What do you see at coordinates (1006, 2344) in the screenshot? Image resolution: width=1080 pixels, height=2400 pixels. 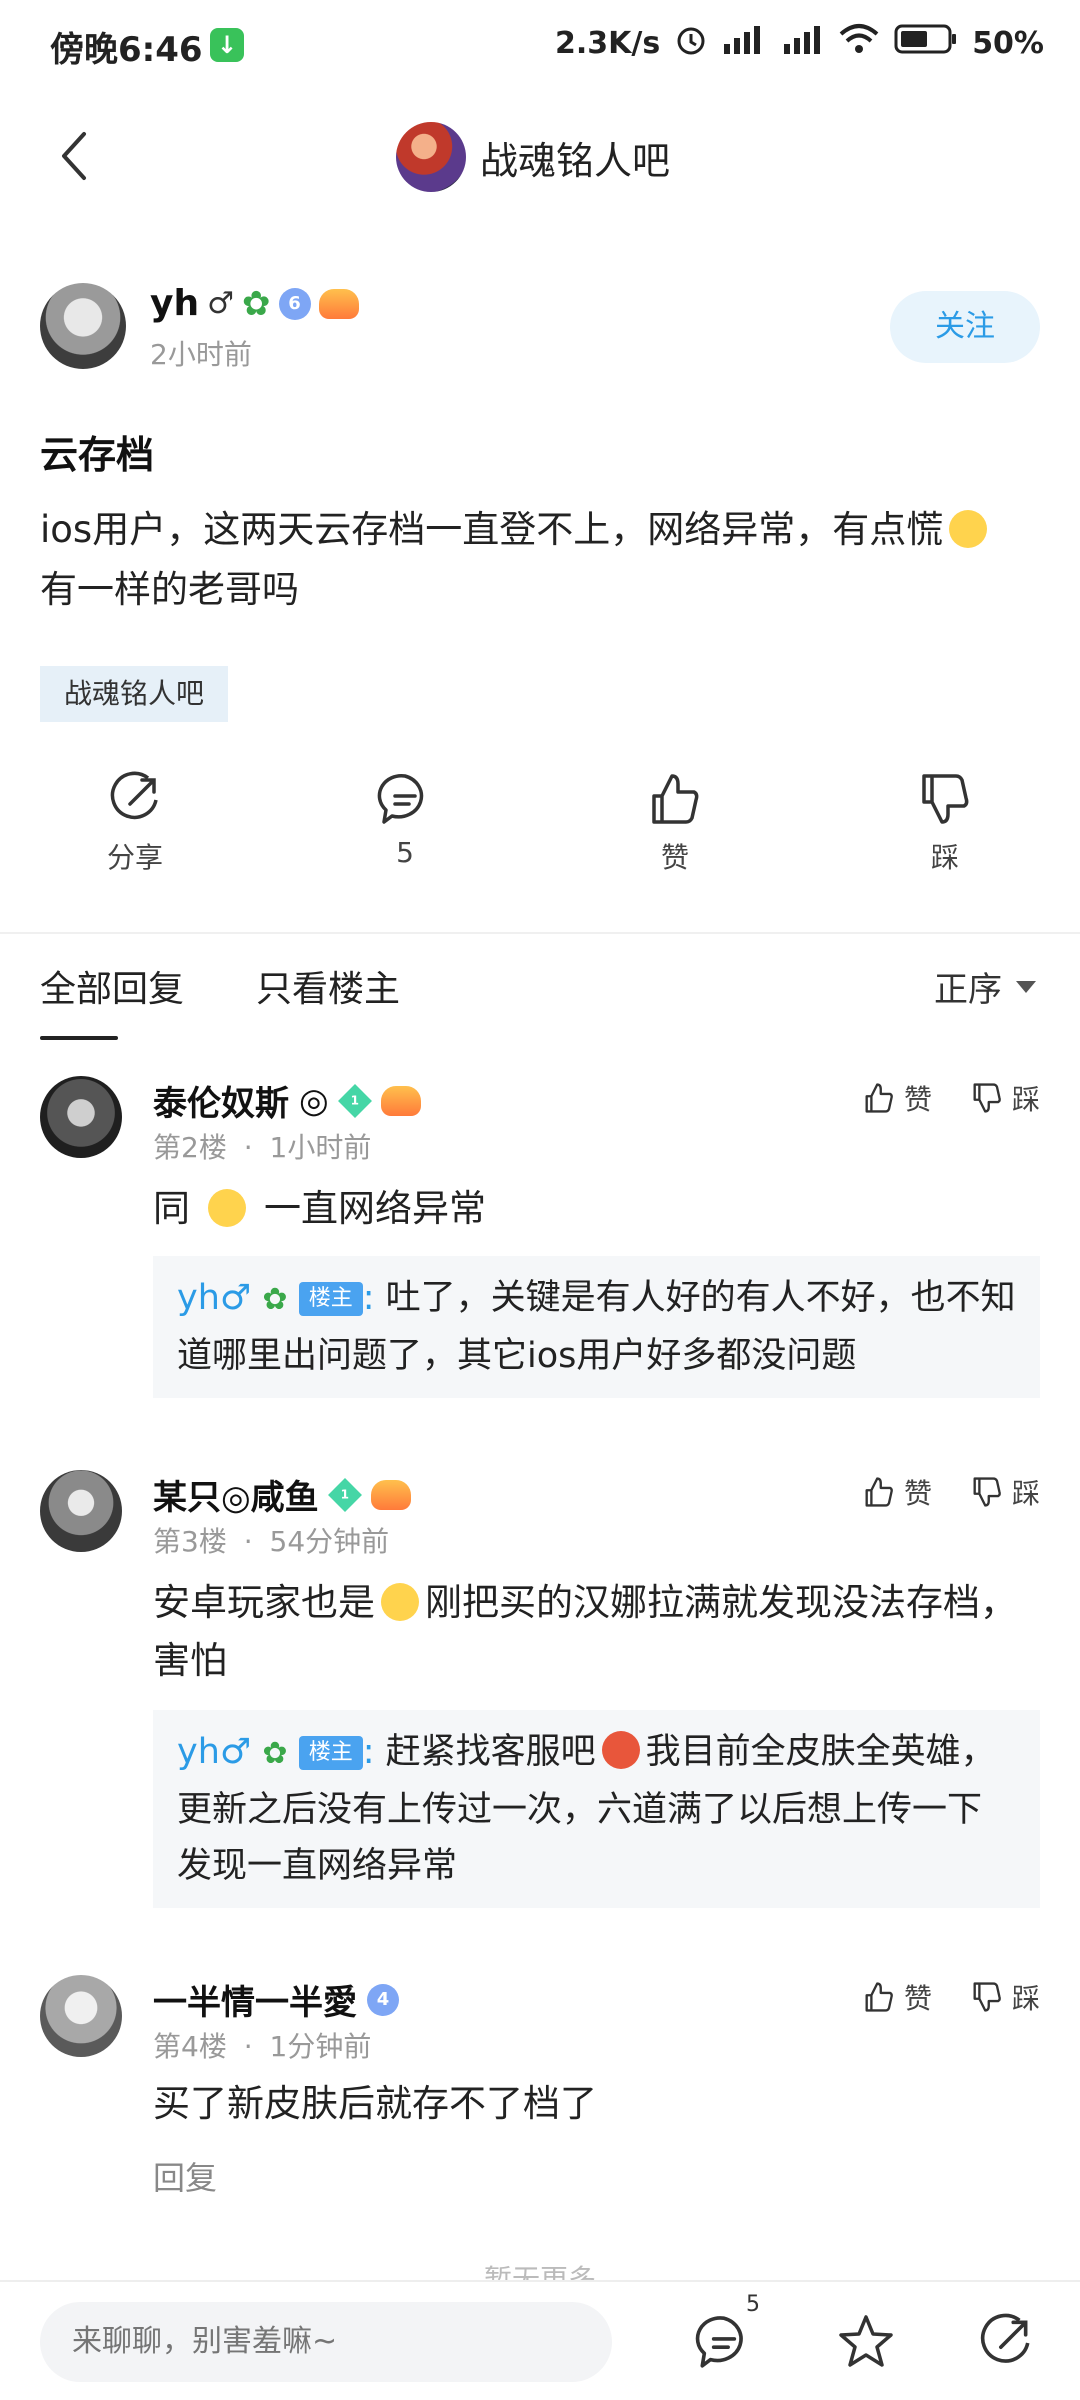 I see `share-button` at bounding box center [1006, 2344].